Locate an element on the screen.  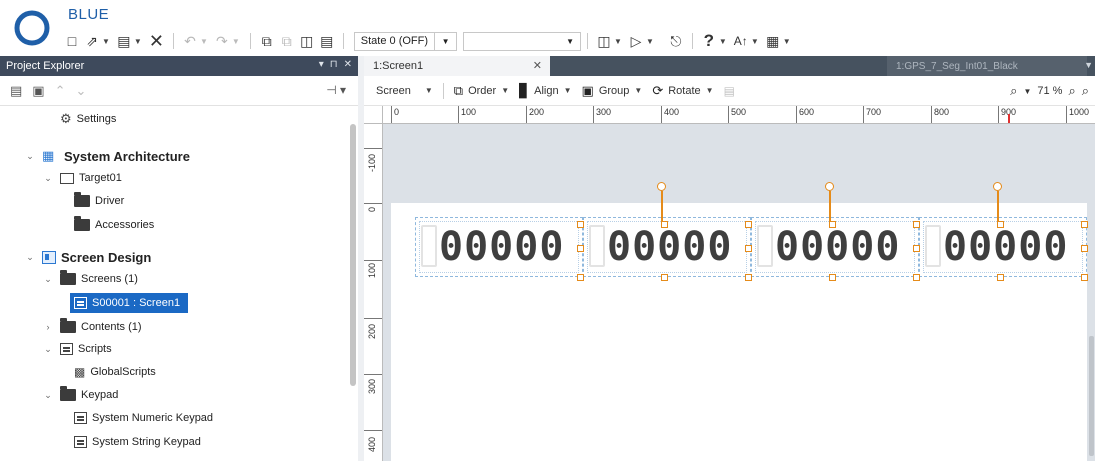
zoom-level: 71 % is located at coordinates (1049, 91).